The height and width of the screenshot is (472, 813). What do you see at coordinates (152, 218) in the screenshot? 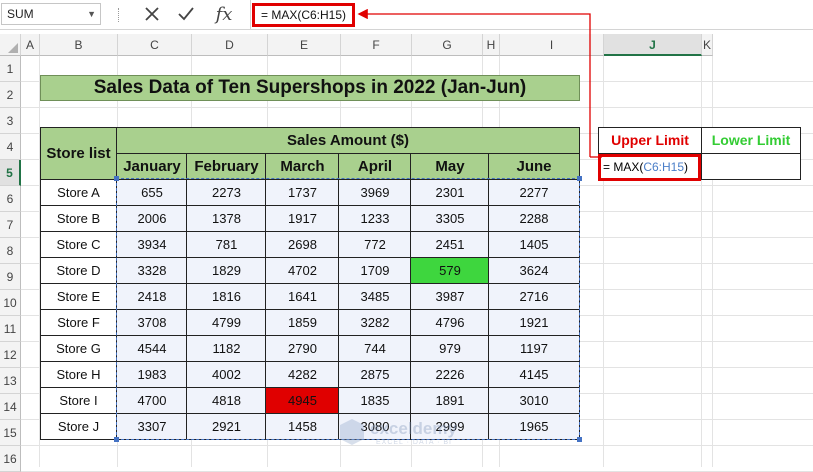
I see `sales-value-cell: 2006` at bounding box center [152, 218].